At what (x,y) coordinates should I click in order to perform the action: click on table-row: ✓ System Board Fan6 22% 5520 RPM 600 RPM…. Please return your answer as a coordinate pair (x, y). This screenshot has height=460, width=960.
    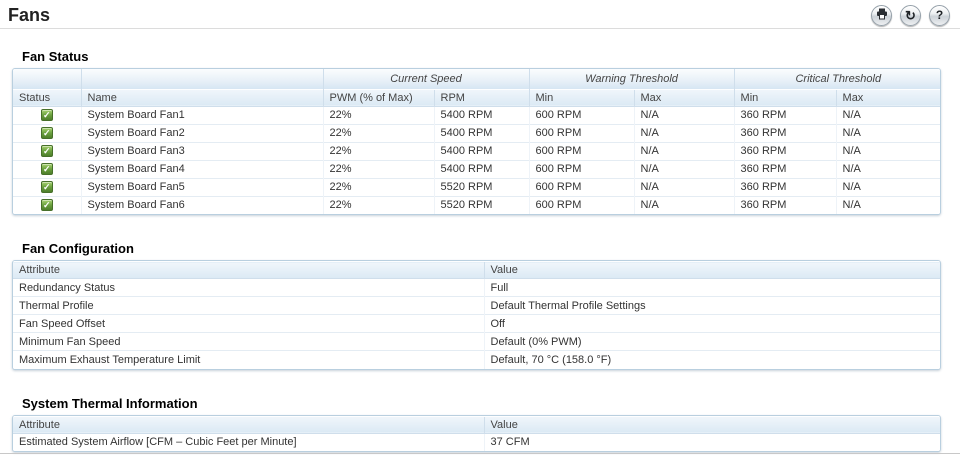
    Looking at the image, I should click on (476, 204).